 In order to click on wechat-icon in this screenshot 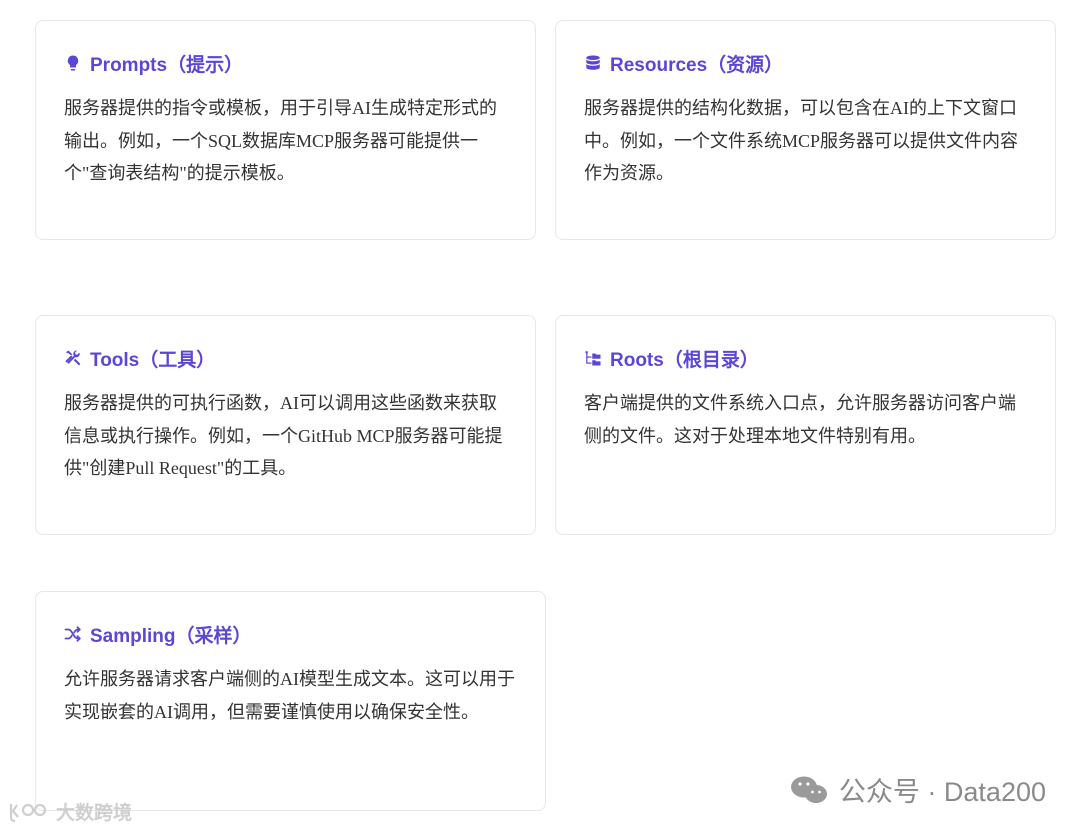, I will do `click(809, 790)`.